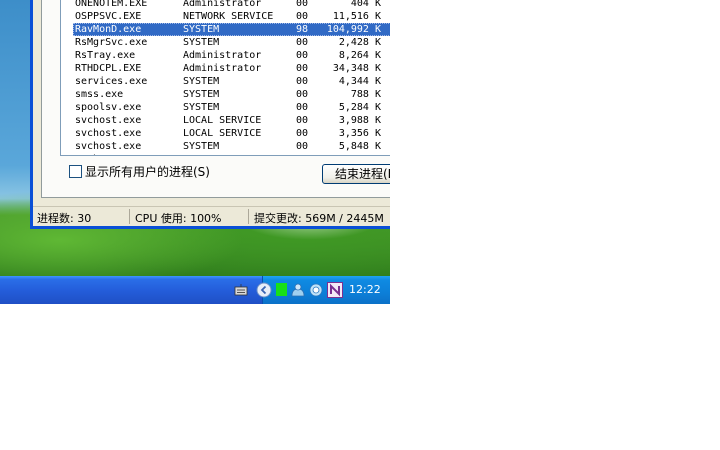 The image size is (720, 450). I want to click on process-memory: 104,992 K, so click(353, 29).